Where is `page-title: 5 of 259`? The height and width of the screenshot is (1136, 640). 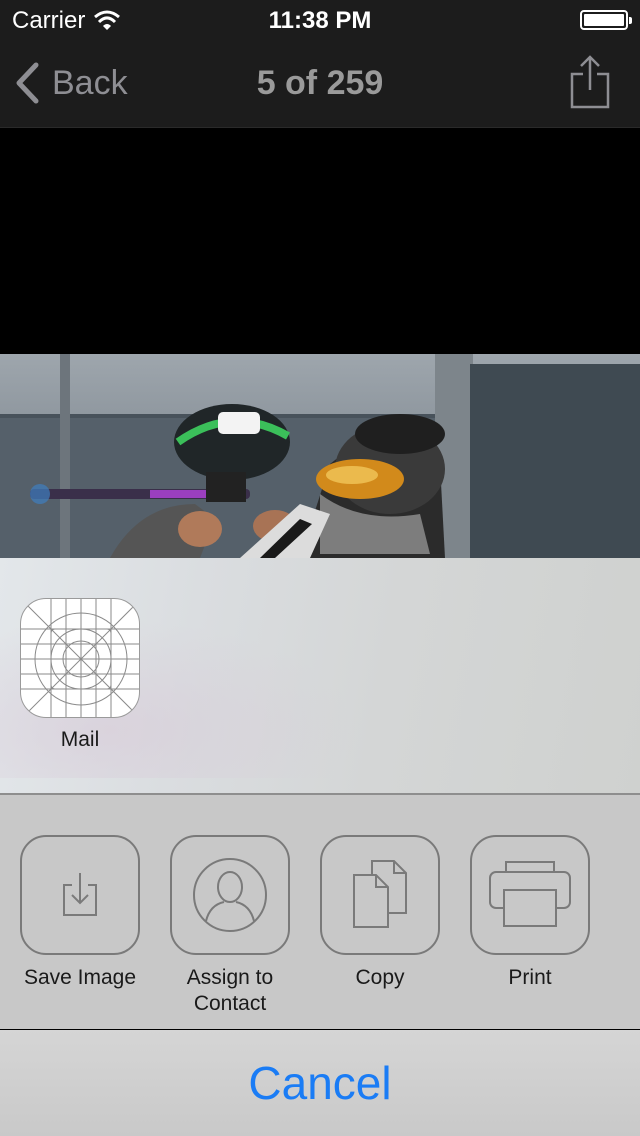 page-title: 5 of 259 is located at coordinates (320, 83).